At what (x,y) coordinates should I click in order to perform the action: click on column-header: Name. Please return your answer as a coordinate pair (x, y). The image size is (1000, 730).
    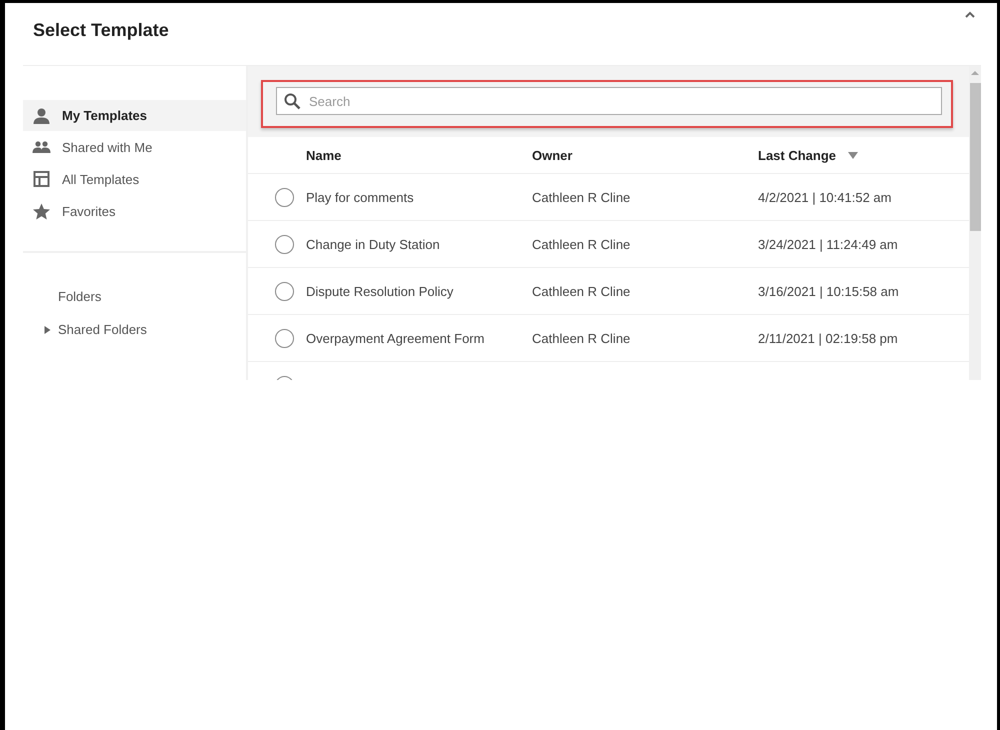
    Looking at the image, I should click on (324, 155).